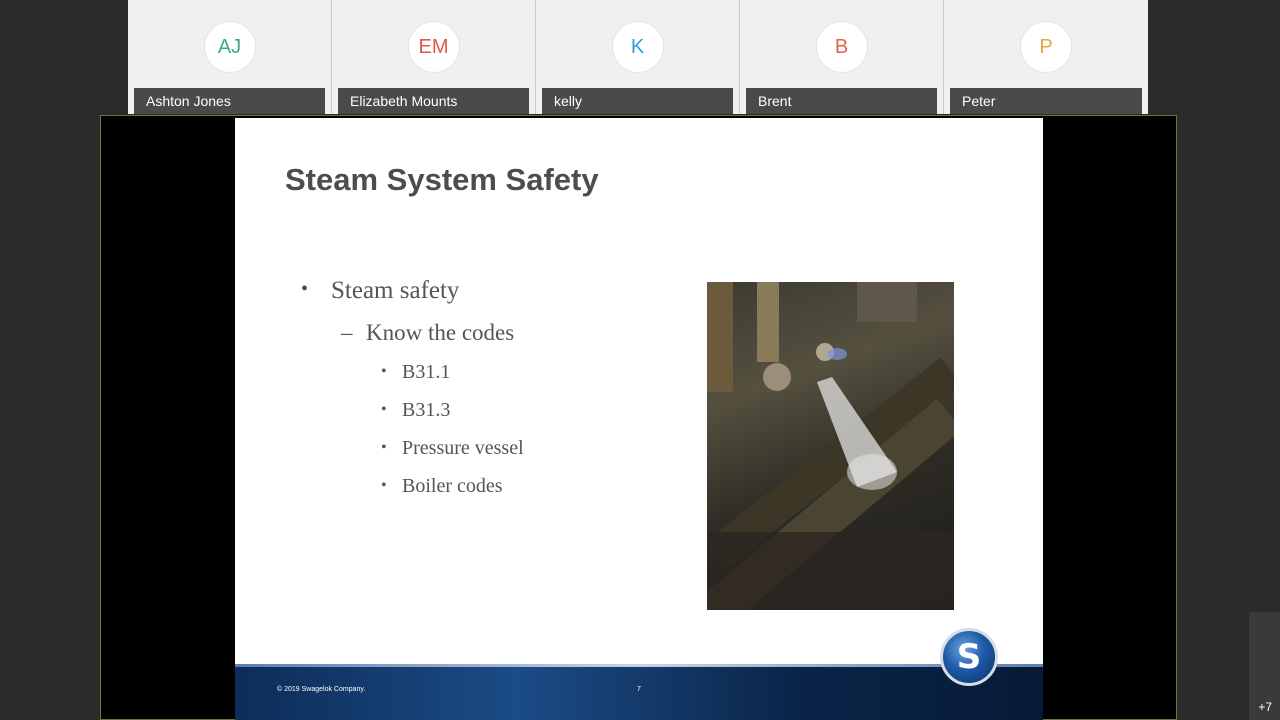 The height and width of the screenshot is (720, 1280). I want to click on more-participants-count: +7, so click(1265, 707).